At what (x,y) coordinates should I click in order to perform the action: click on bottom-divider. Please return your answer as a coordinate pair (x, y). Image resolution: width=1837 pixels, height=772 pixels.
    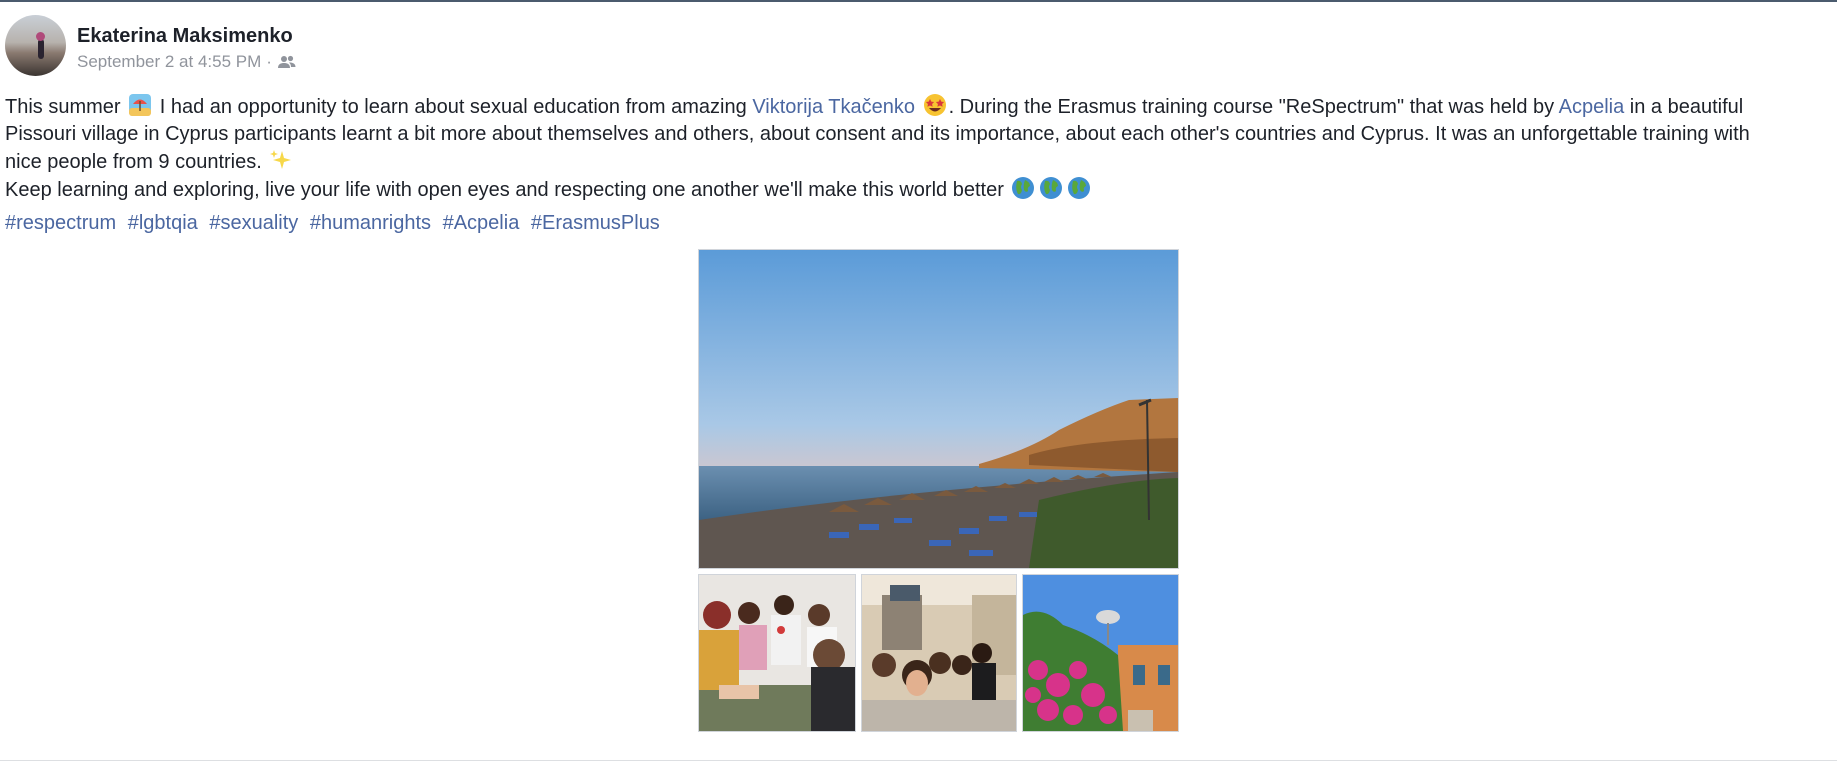
    Looking at the image, I should click on (918, 760).